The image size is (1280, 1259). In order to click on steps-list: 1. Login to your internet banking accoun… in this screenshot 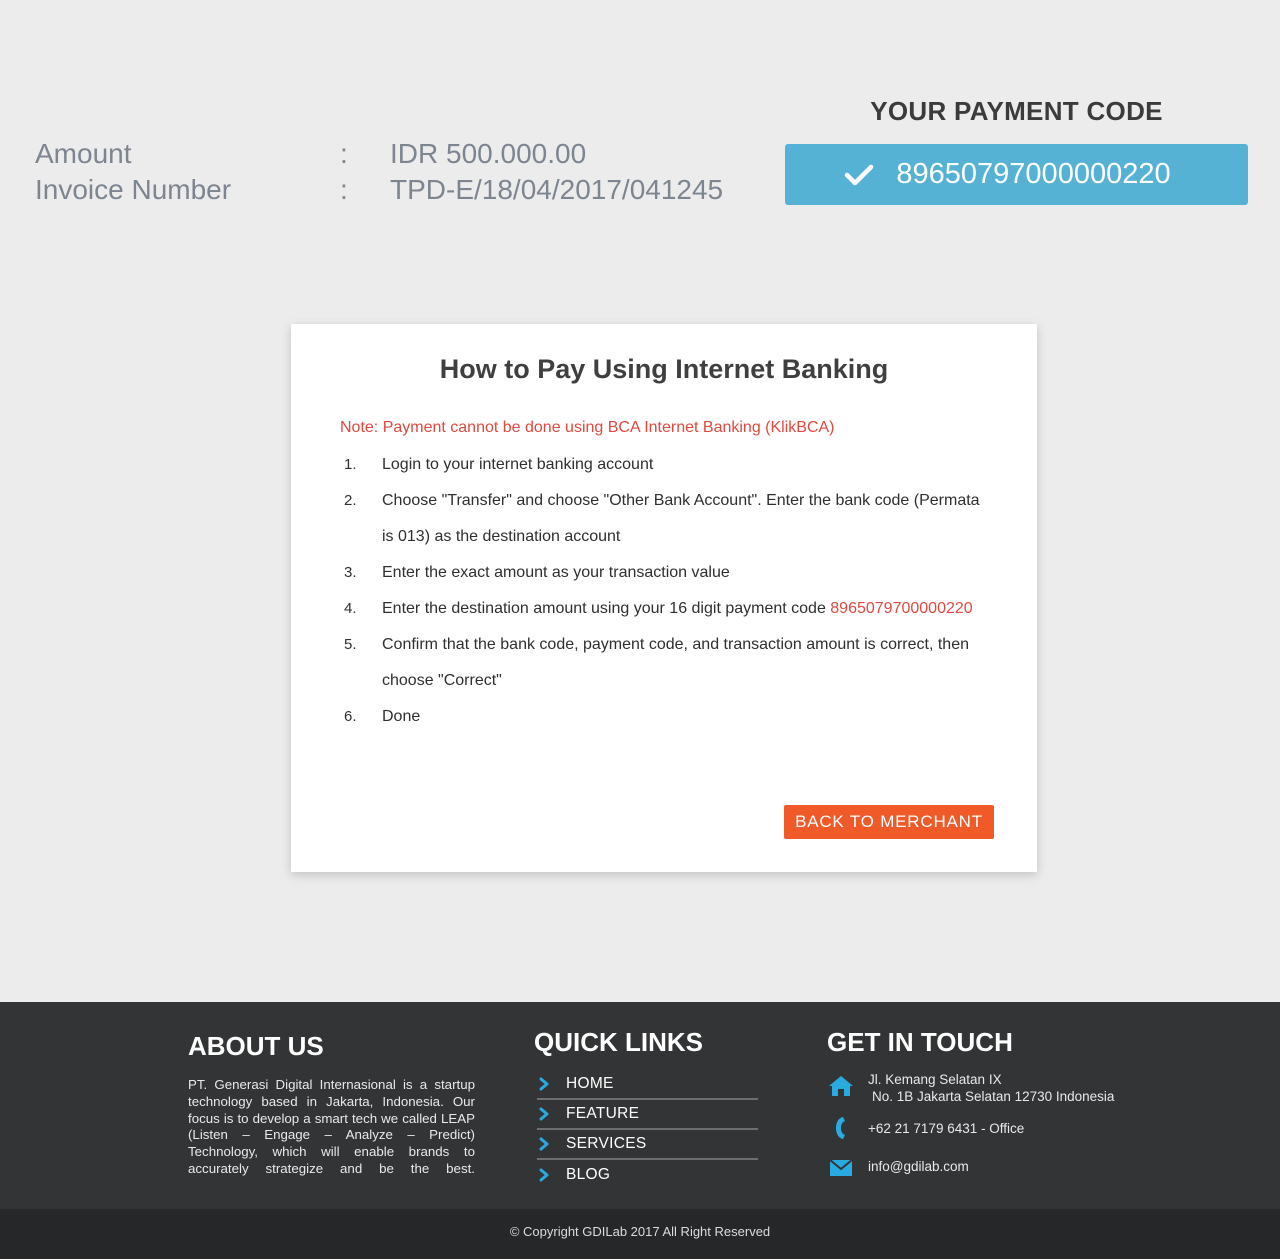, I will do `click(680, 591)`.